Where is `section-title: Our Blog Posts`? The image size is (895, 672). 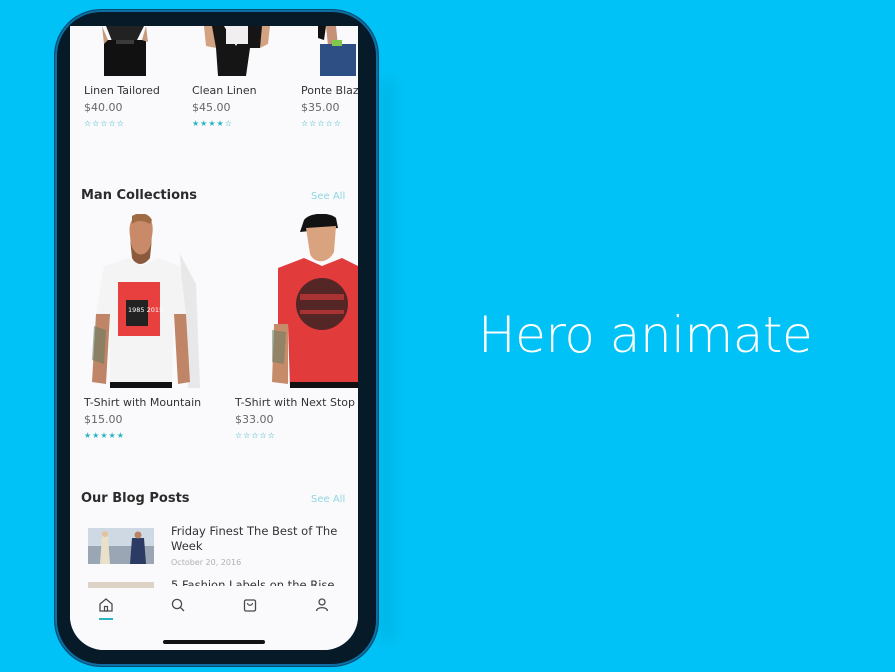 section-title: Our Blog Posts is located at coordinates (135, 498).